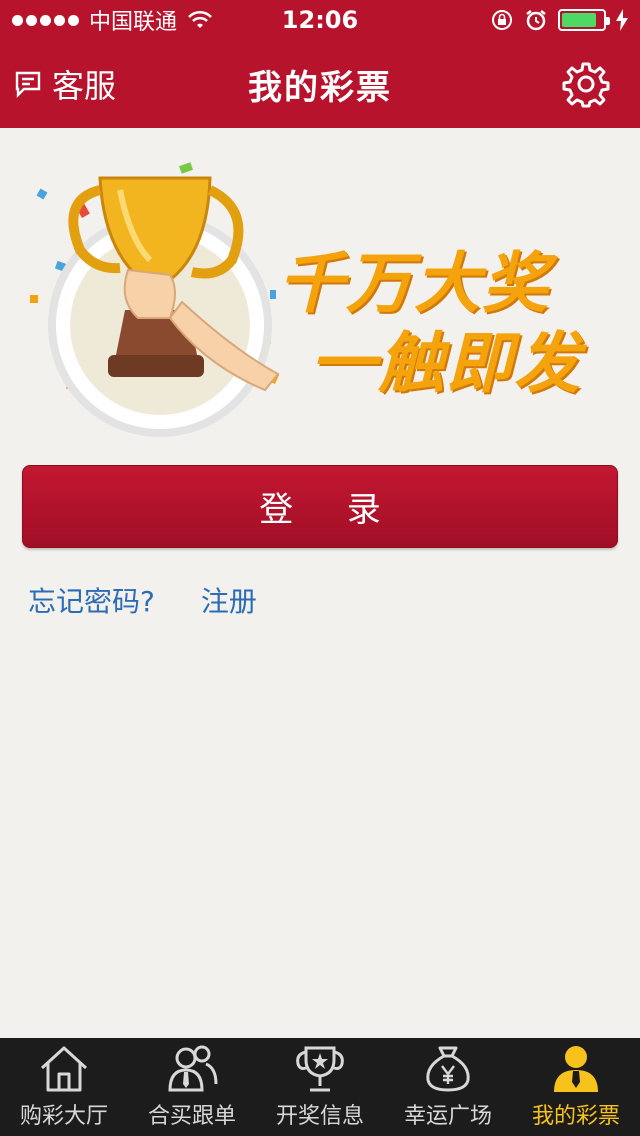 This screenshot has width=640, height=1136. I want to click on trophy-icon, so click(320, 1069).